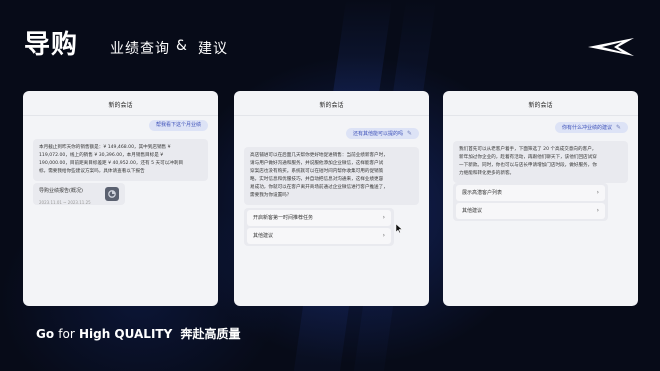  Describe the element at coordinates (210, 334) in the screenshot. I see `slogan-cn: 奔赴高质量` at that location.